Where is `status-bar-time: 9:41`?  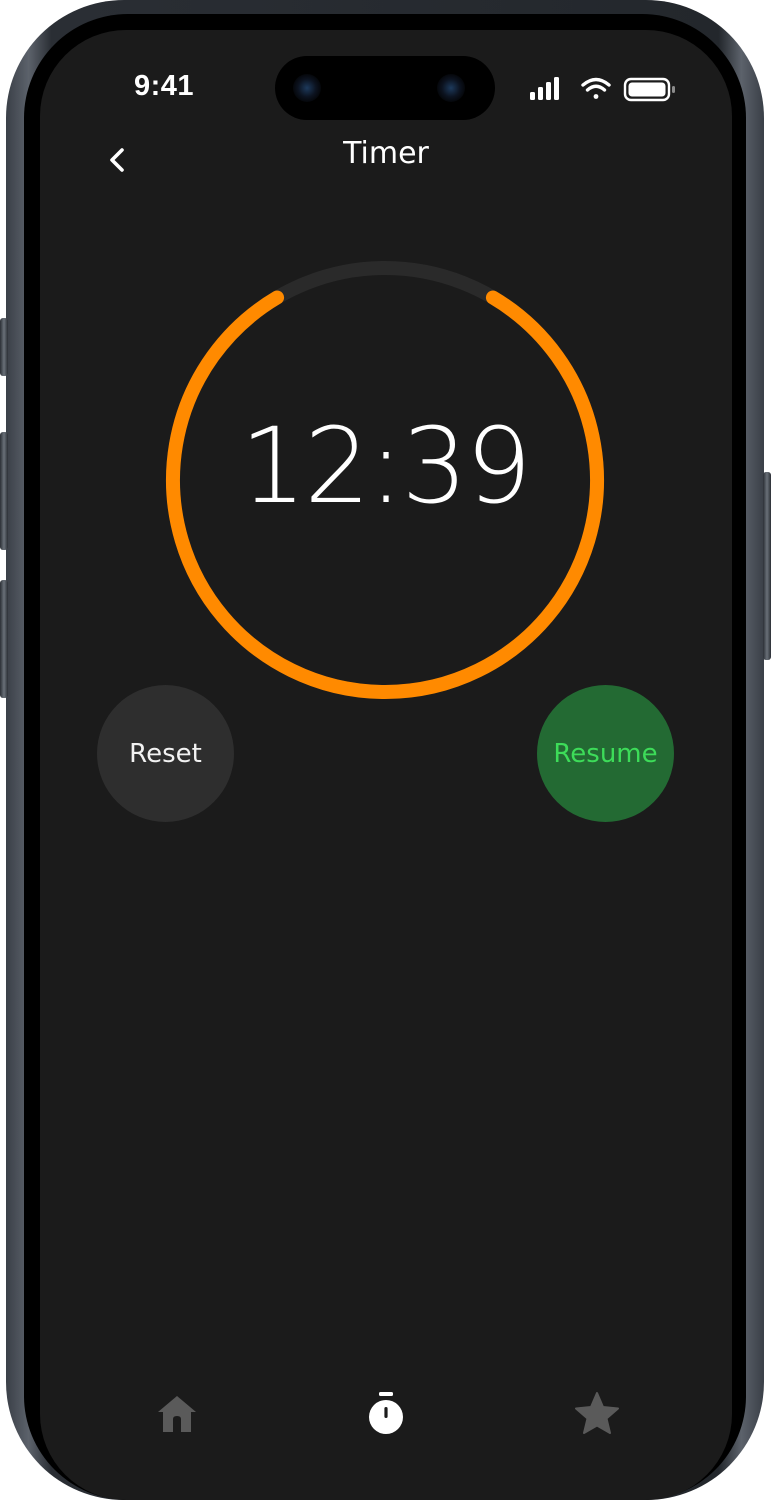
status-bar-time: 9:41 is located at coordinates (164, 86).